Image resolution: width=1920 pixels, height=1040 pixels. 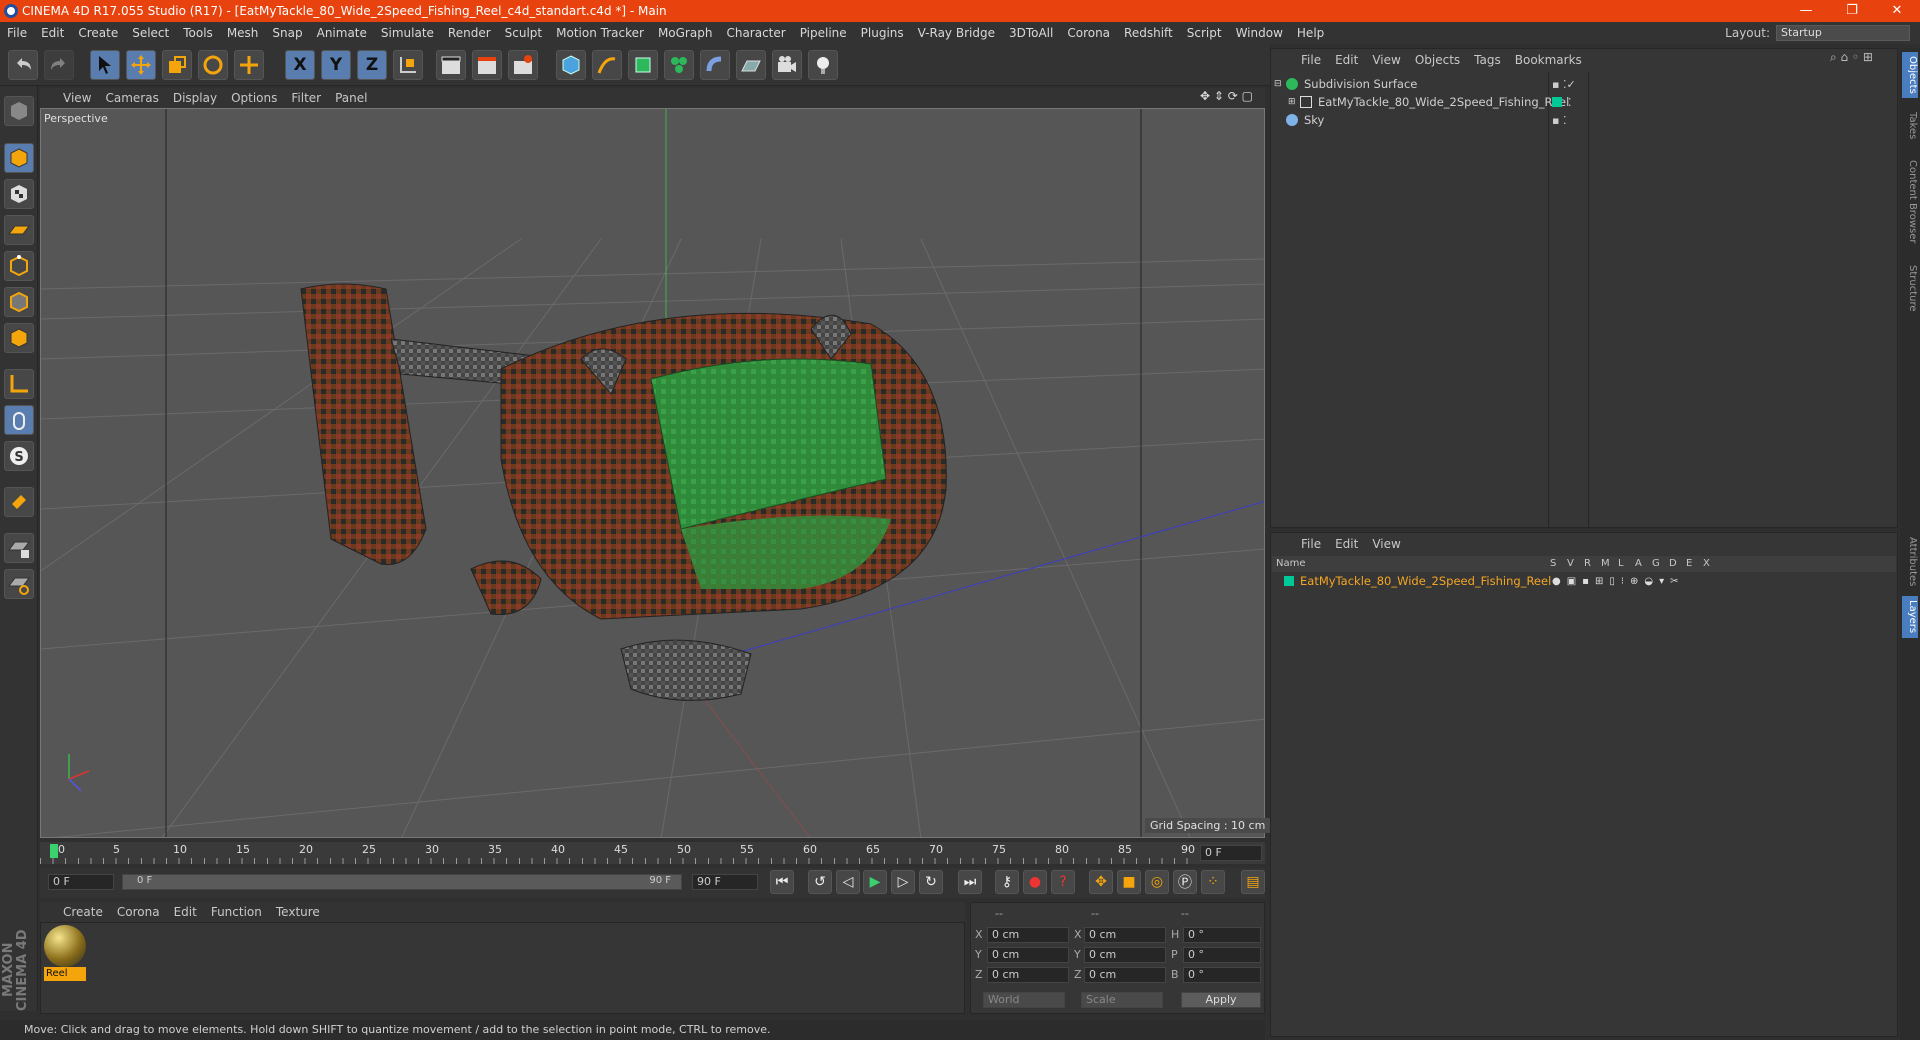 I want to click on render-picture-viewer-button, so click(x=487, y=65).